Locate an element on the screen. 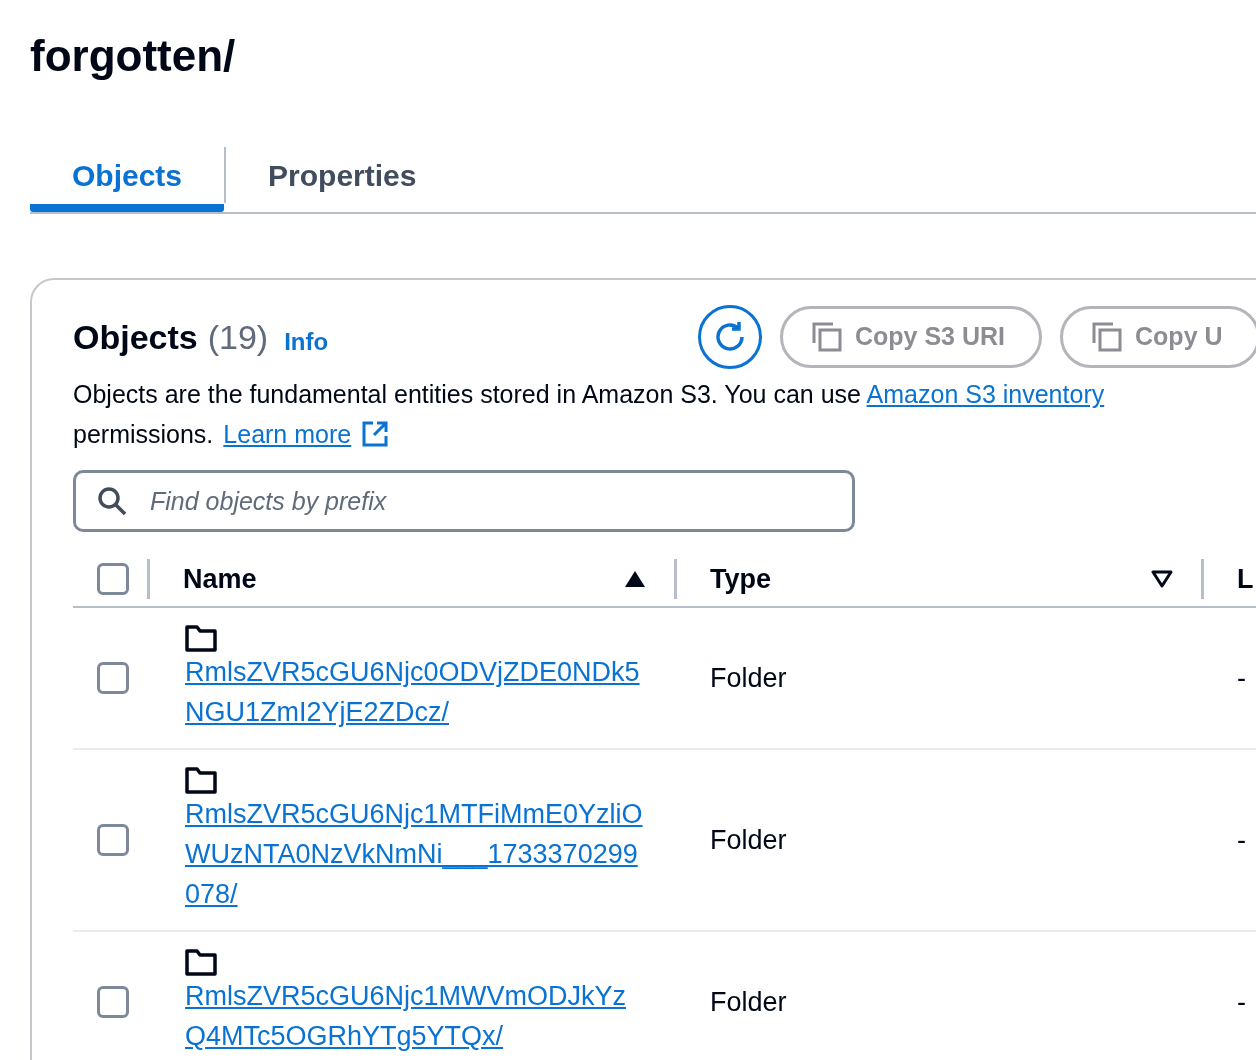 Image resolution: width=1256 pixels, height=1060 pixels. page-title: forgotten/ is located at coordinates (133, 56).